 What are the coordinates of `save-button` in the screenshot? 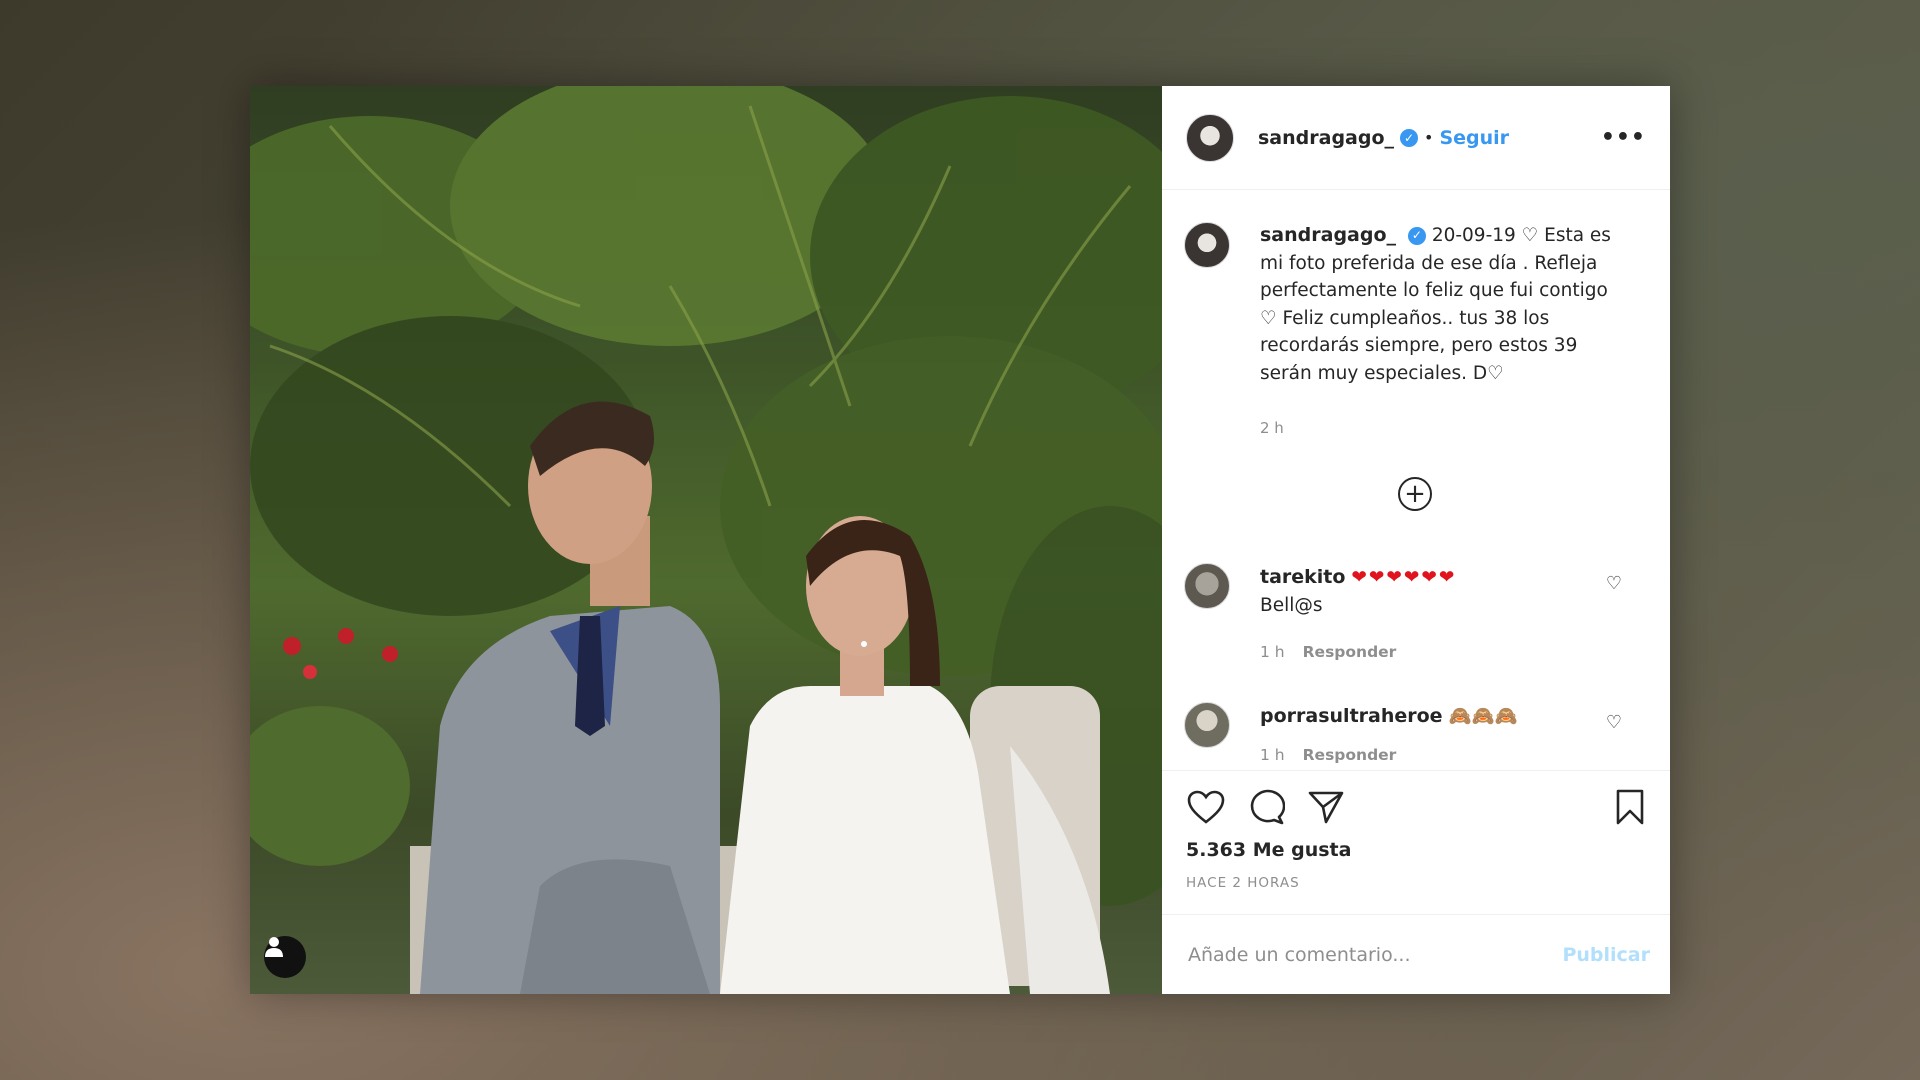 It's located at (1630, 807).